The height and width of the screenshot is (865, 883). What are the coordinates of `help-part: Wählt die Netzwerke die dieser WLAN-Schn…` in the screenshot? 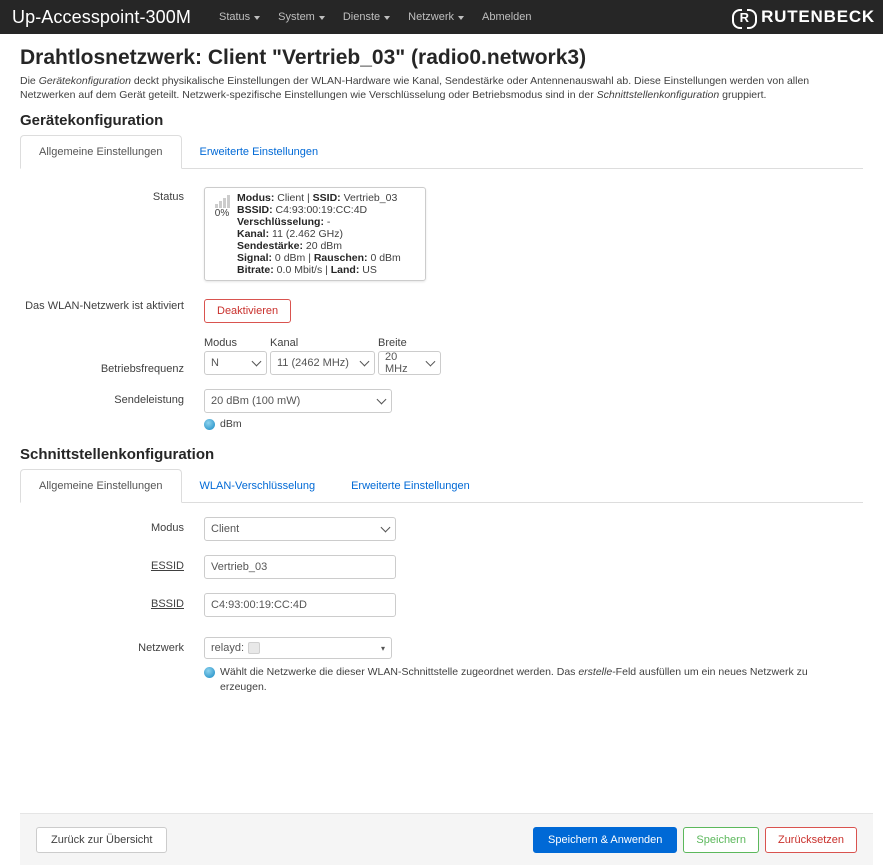 It's located at (399, 672).